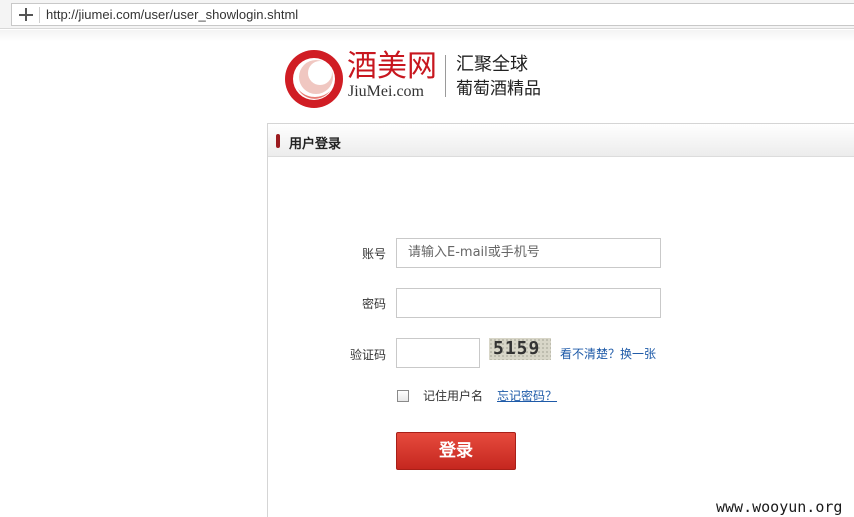  Describe the element at coordinates (386, 91) in the screenshot. I see `logo-domain: JiuMei.com` at that location.